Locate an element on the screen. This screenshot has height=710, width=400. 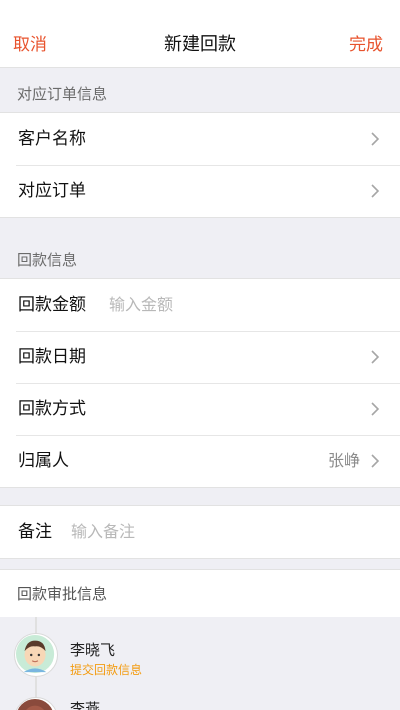
payment-method-label: 回款方式 is located at coordinates (52, 409).